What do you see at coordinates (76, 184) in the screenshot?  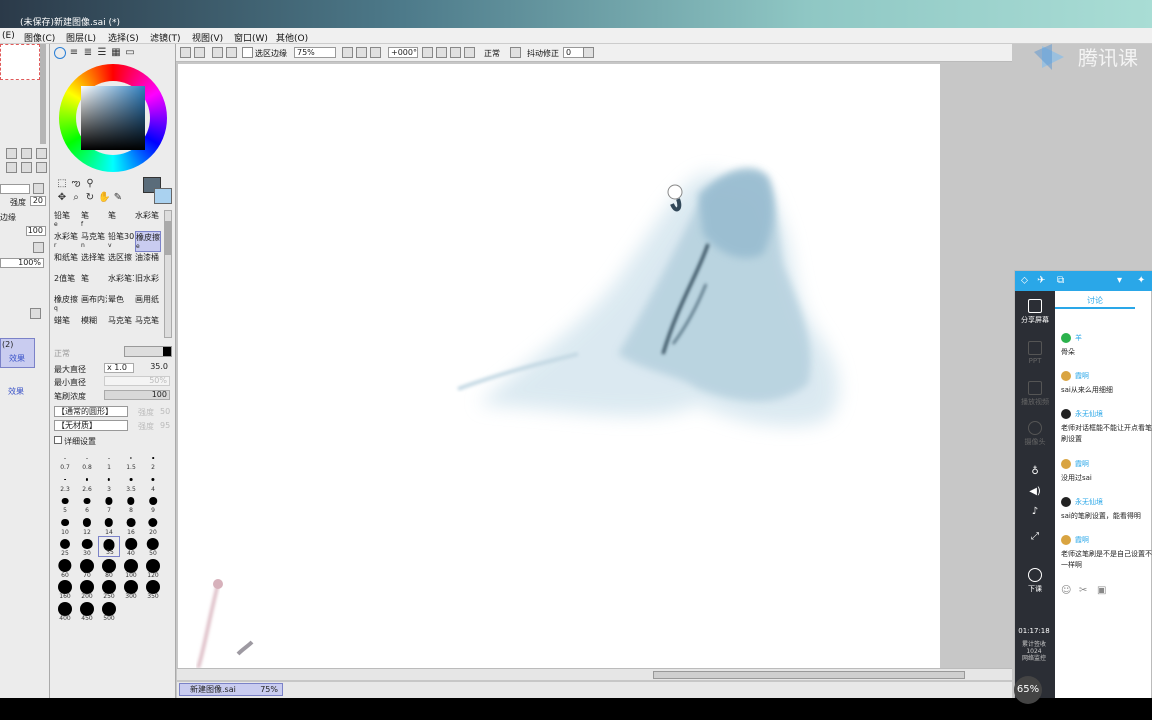 I see `lasso-icon: ఌ` at bounding box center [76, 184].